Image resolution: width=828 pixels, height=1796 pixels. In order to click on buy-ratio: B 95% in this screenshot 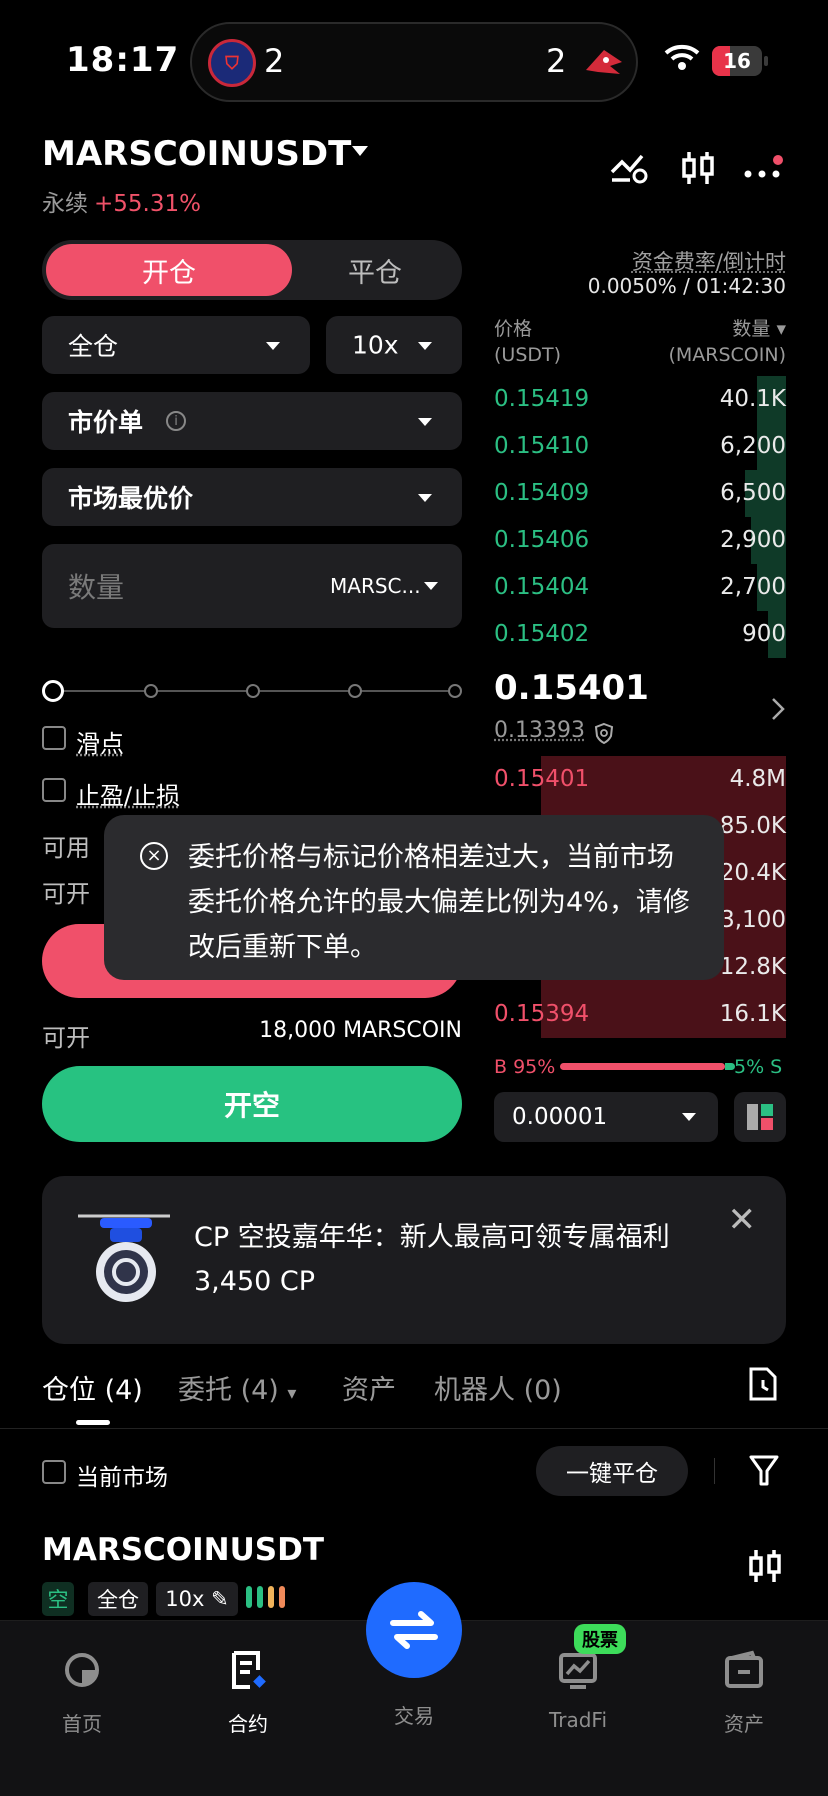, I will do `click(525, 1067)`.